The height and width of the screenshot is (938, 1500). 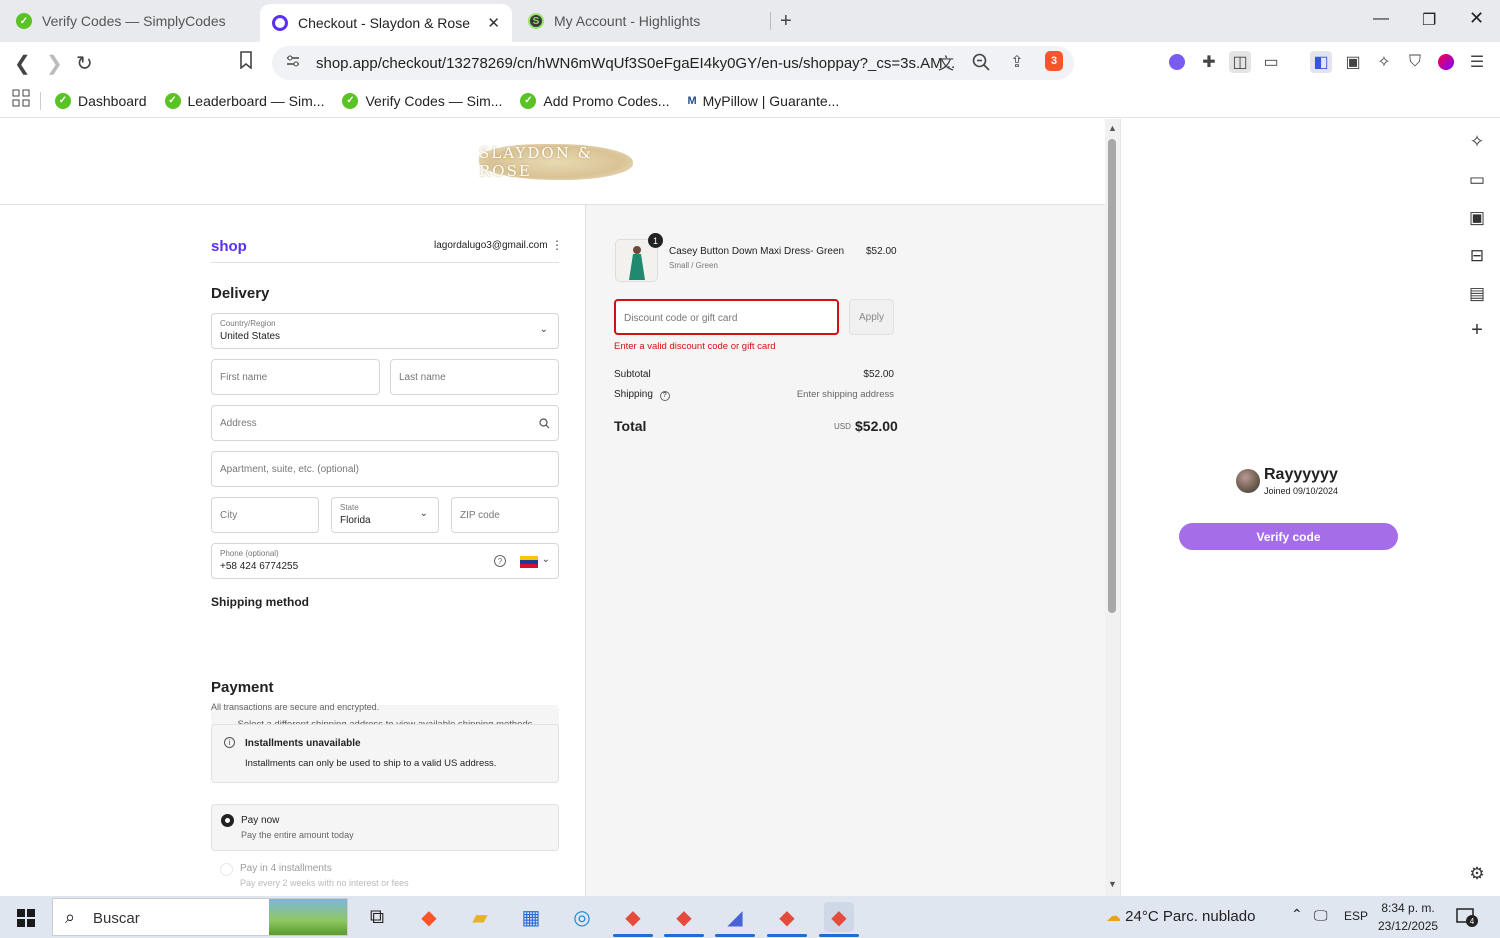 I want to click on brave-profile-4-icon: ◆, so click(x=839, y=917).